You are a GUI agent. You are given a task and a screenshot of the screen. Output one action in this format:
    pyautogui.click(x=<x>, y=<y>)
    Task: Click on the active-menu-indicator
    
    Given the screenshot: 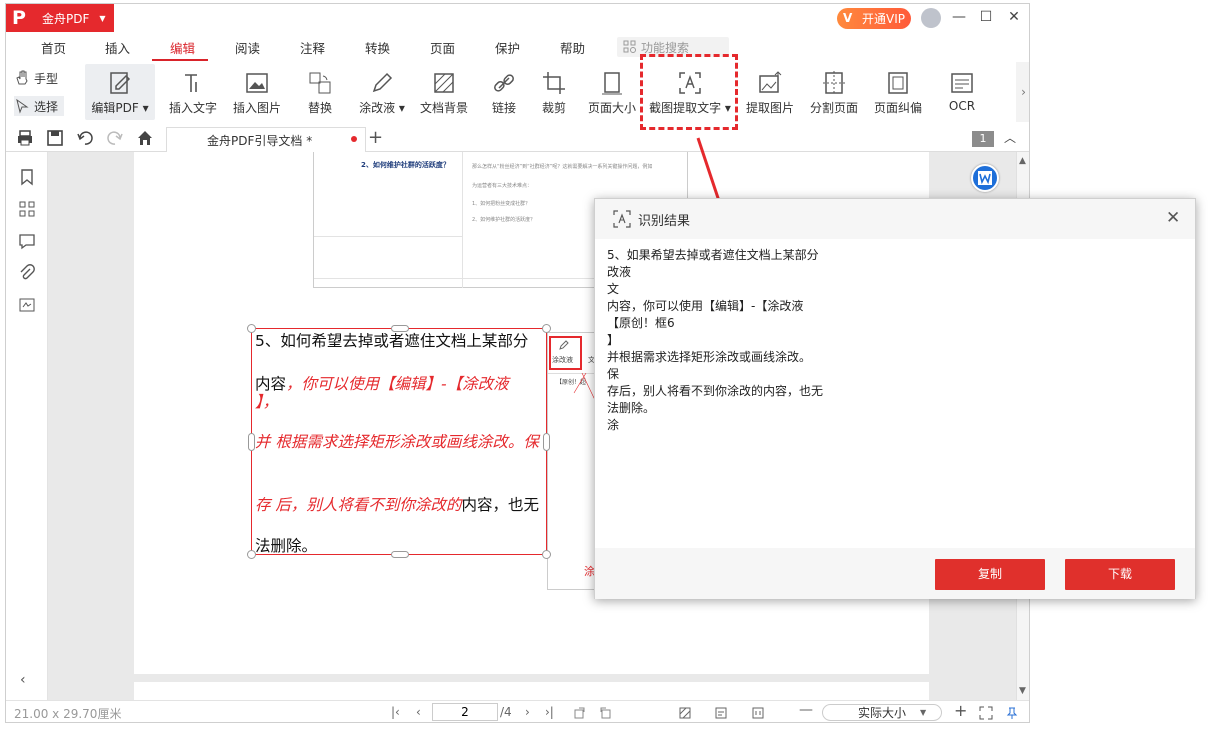 What is the action you would take?
    pyautogui.click(x=180, y=60)
    